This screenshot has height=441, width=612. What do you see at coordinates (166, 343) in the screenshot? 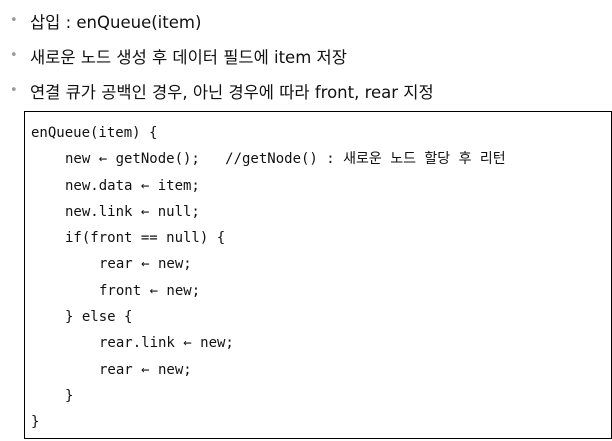
I see `code-line: rear.link ← new;` at bounding box center [166, 343].